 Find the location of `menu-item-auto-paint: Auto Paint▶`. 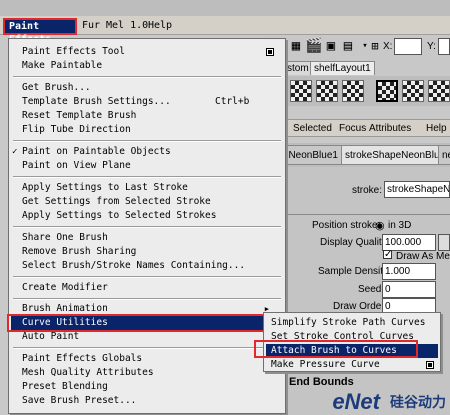

menu-item-auto-paint: Auto Paint▶ is located at coordinates (147, 337).